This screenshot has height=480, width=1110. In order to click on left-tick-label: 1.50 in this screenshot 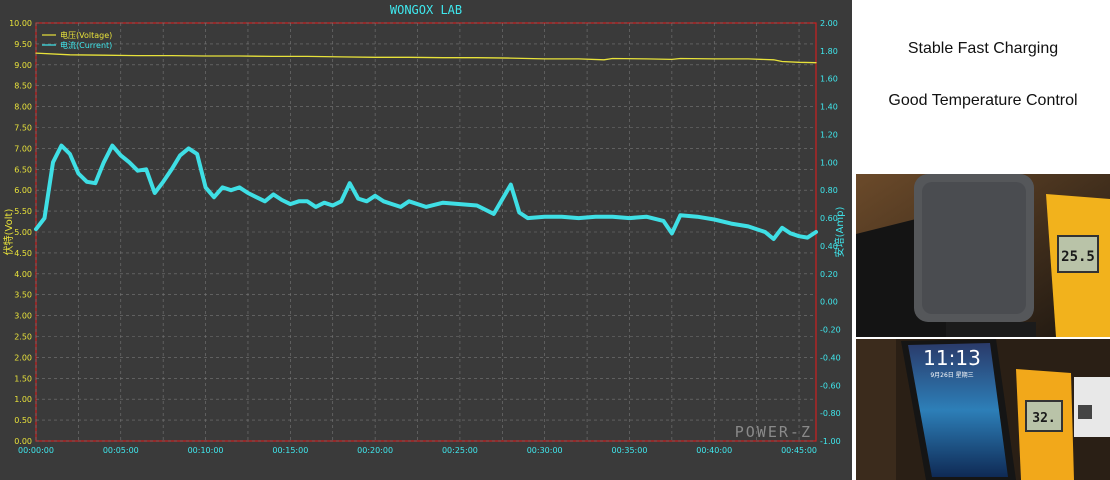, I will do `click(23, 378)`.